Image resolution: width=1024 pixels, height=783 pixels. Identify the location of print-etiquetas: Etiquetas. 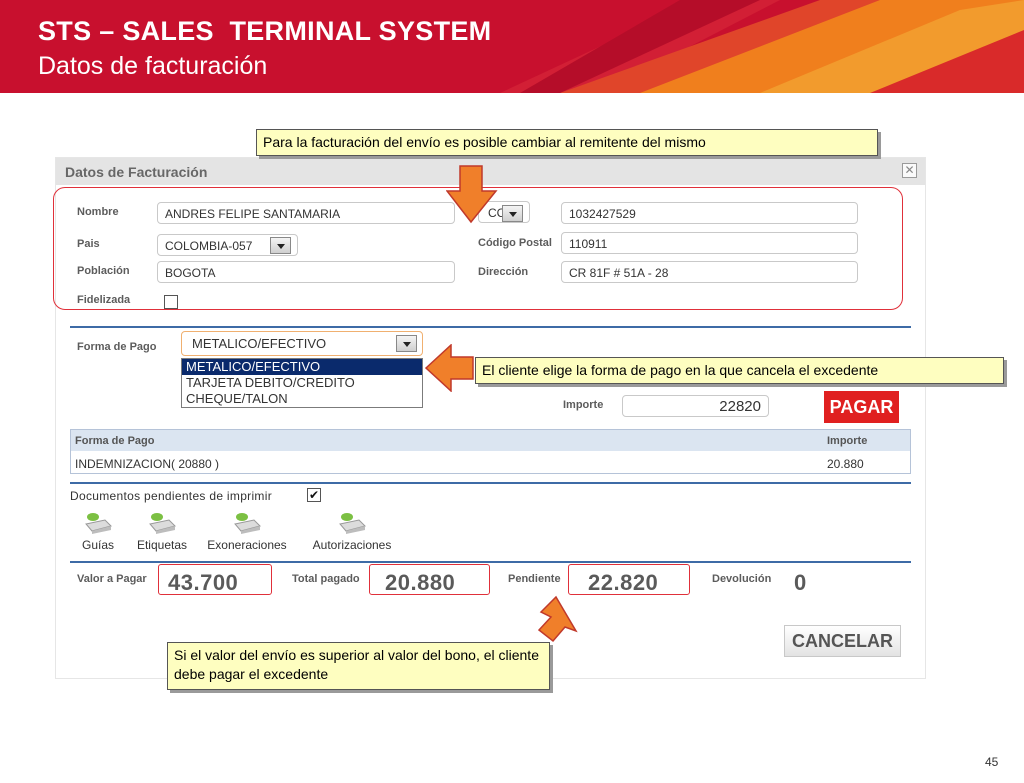
(162, 532).